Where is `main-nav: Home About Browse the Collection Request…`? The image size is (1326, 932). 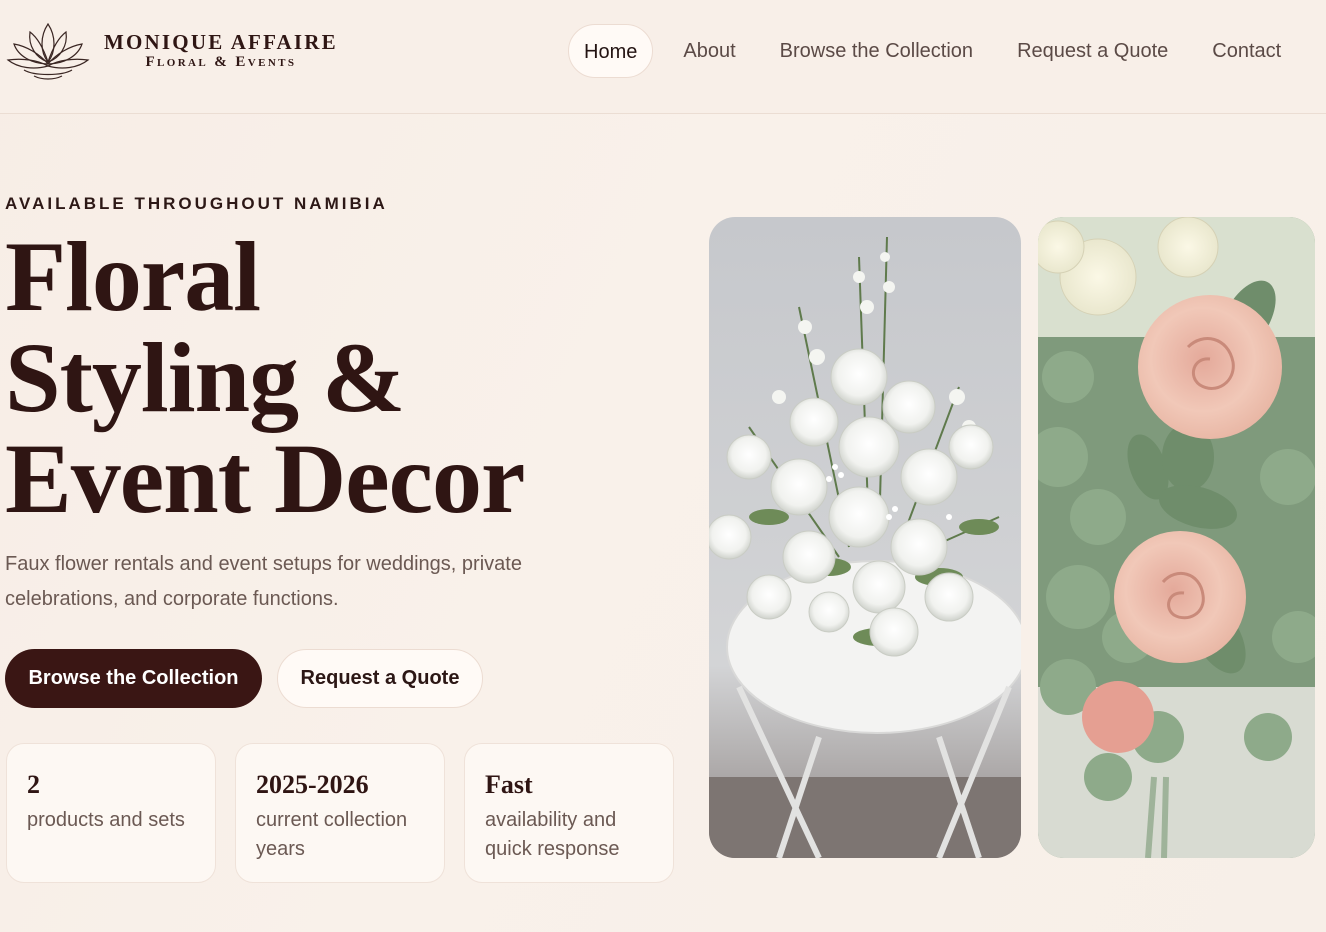 main-nav: Home About Browse the Collection Request… is located at coordinates (931, 51).